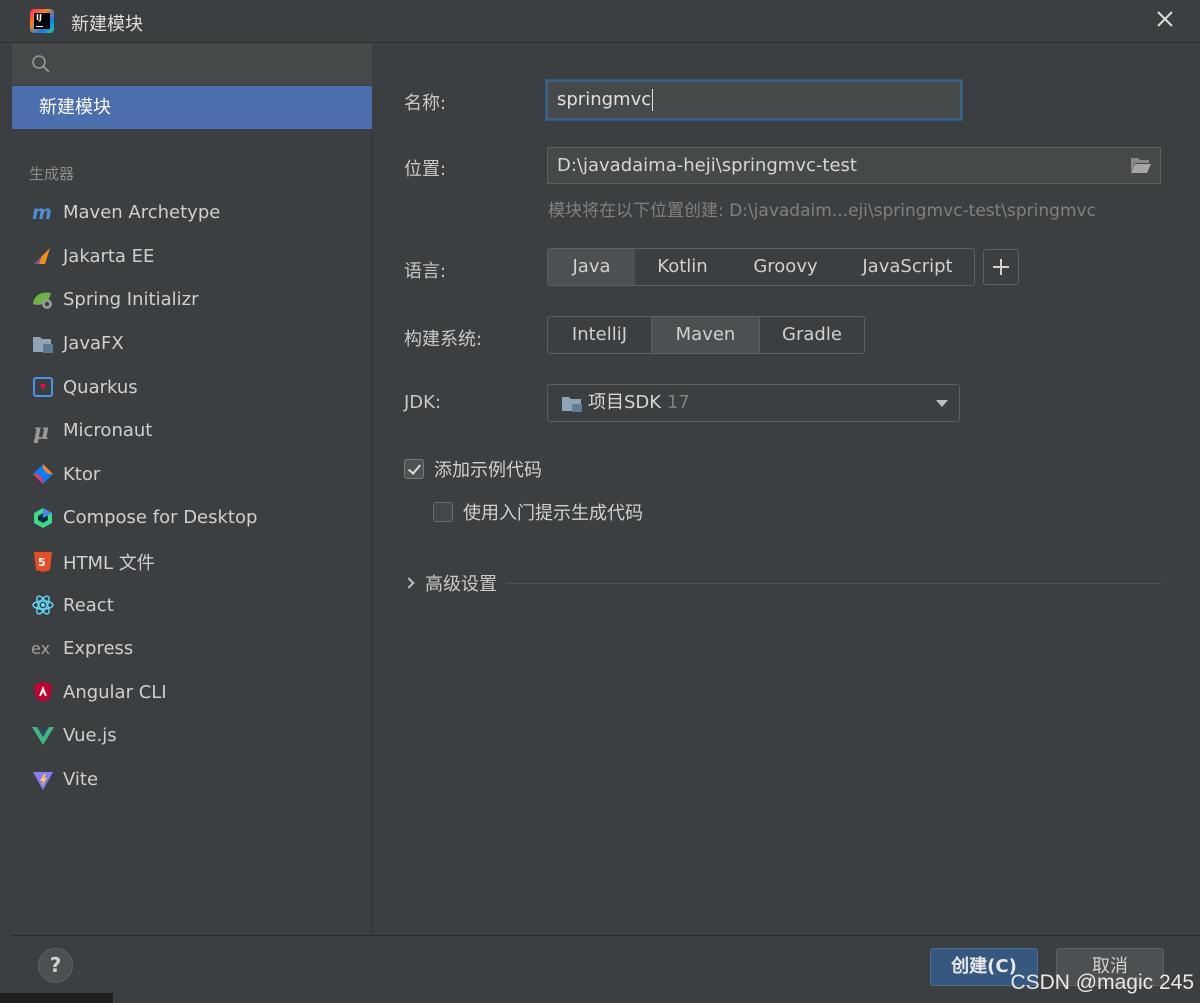 This screenshot has width=1200, height=1003. Describe the element at coordinates (942, 403) in the screenshot. I see `chevron-down-icon` at that location.